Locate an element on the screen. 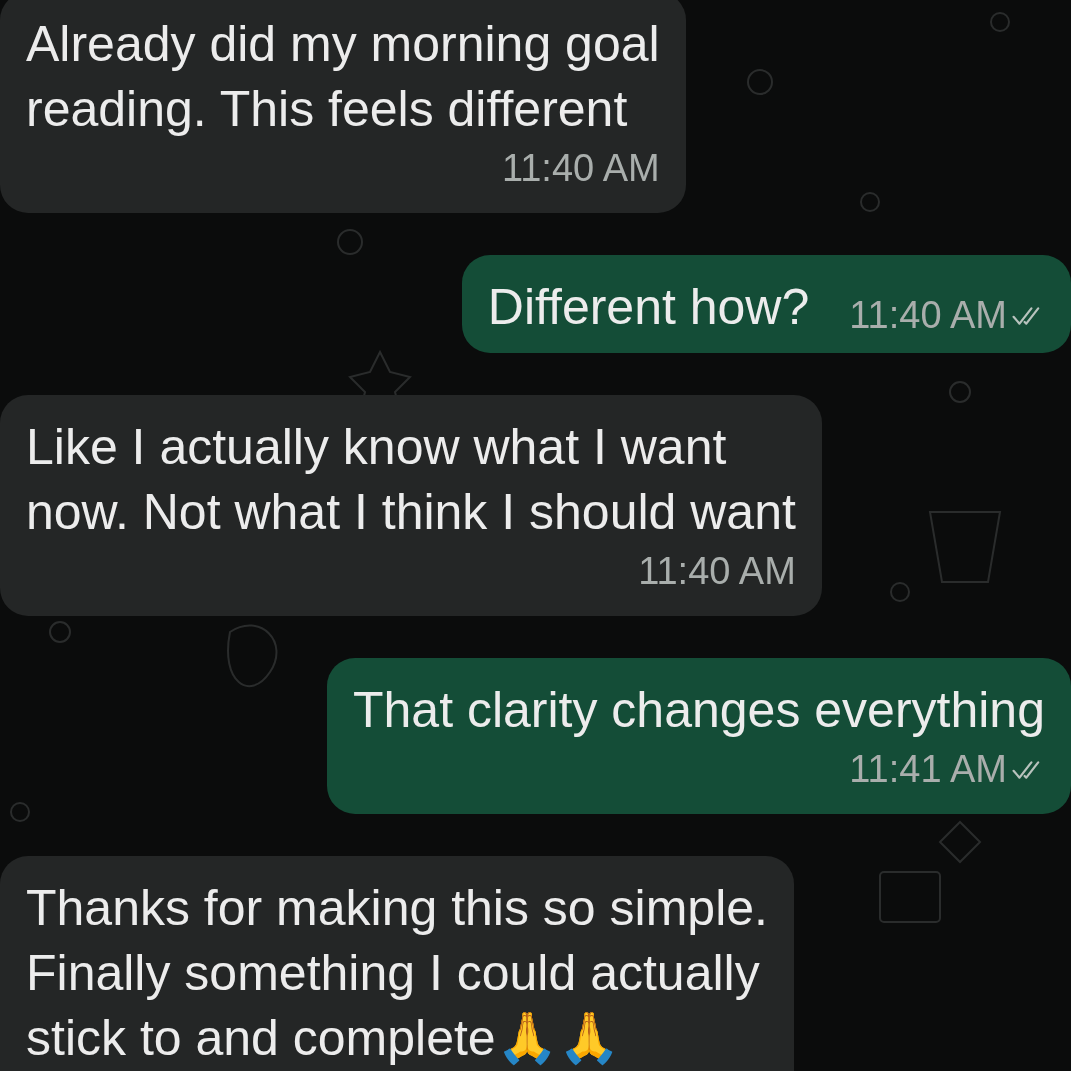 Image resolution: width=1071 pixels, height=1071 pixels. message-text: Thanks for making this so simple. Finally something I could actually stick to and complete🙏🙏 is located at coordinates (397, 973).